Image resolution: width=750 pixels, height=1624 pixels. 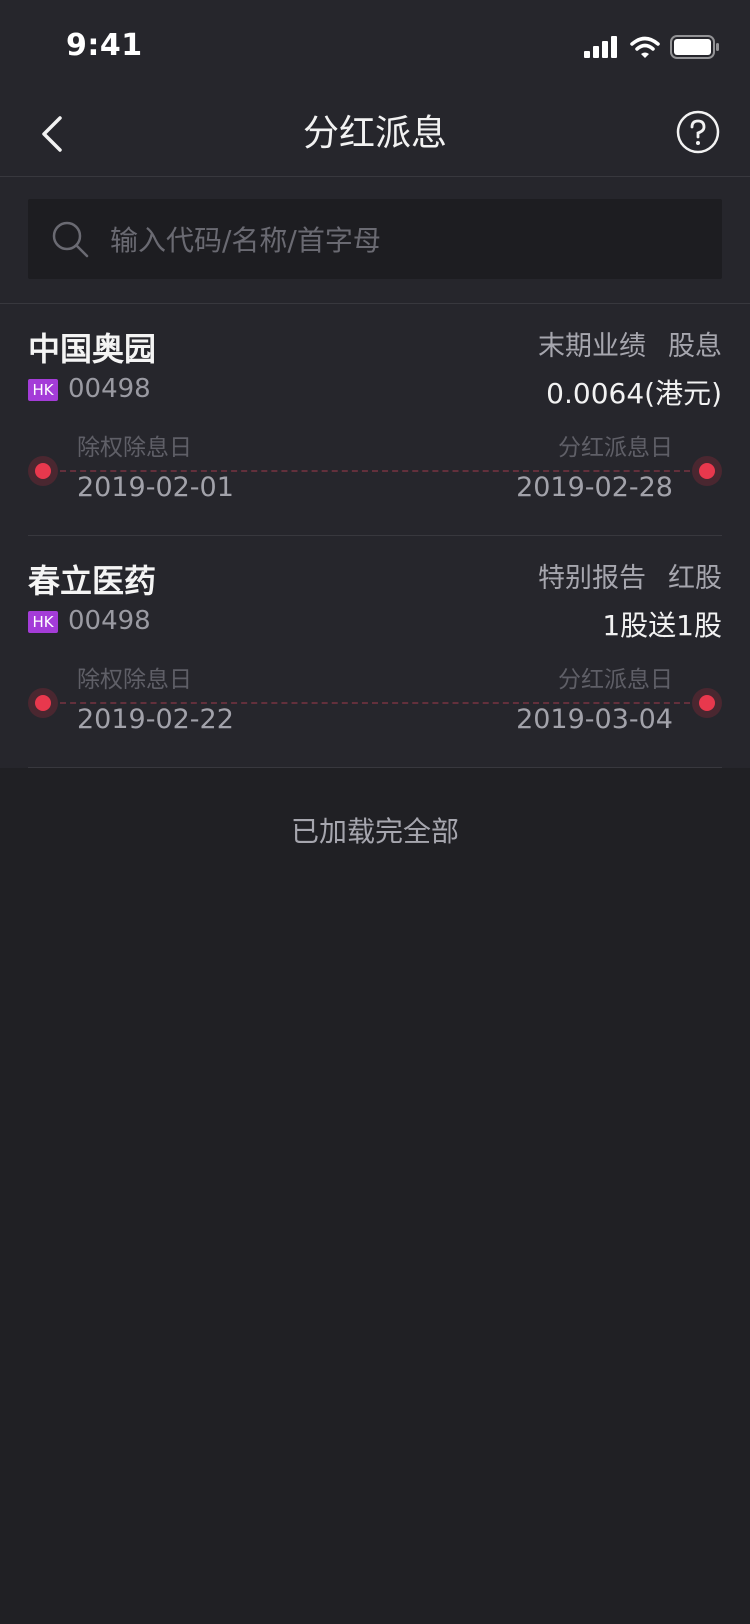 What do you see at coordinates (594, 719) in the screenshot?
I see `pay-date: 2019-03-04` at bounding box center [594, 719].